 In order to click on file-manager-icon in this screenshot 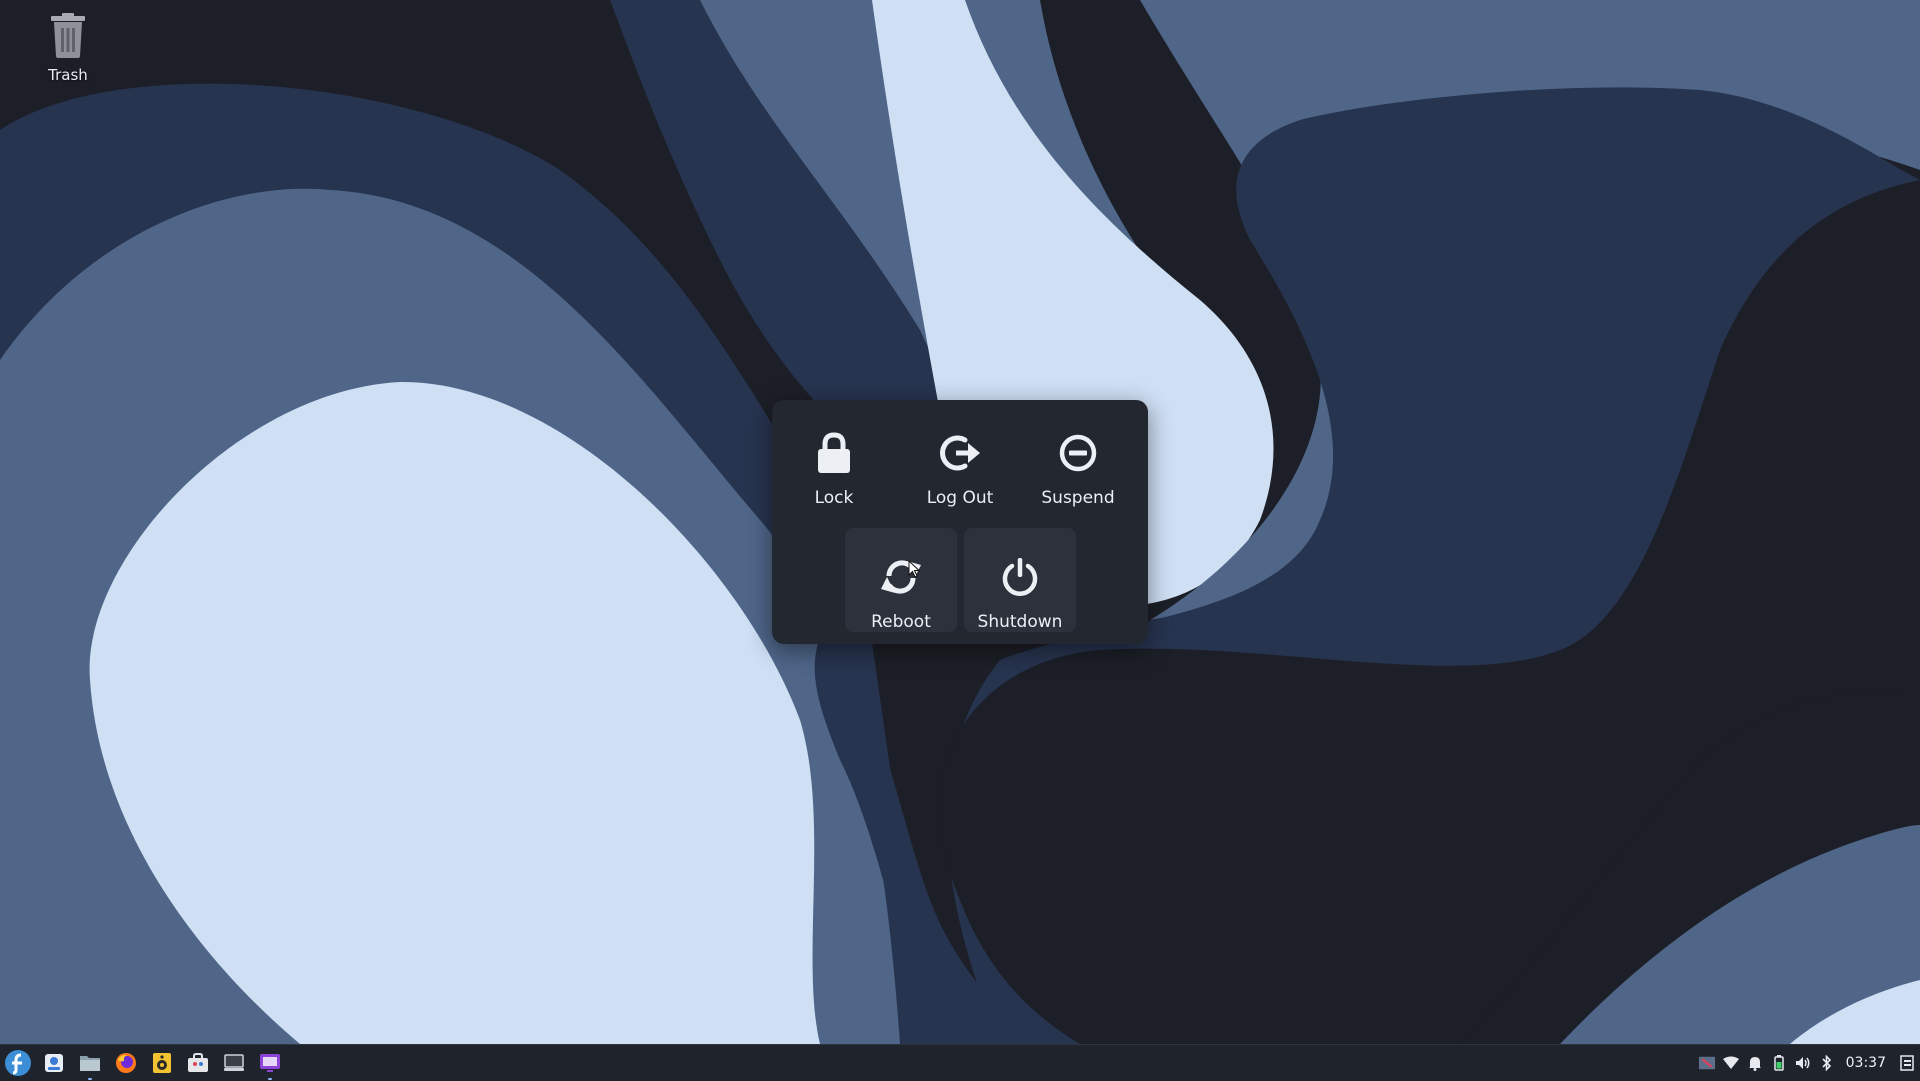, I will do `click(90, 1063)`.